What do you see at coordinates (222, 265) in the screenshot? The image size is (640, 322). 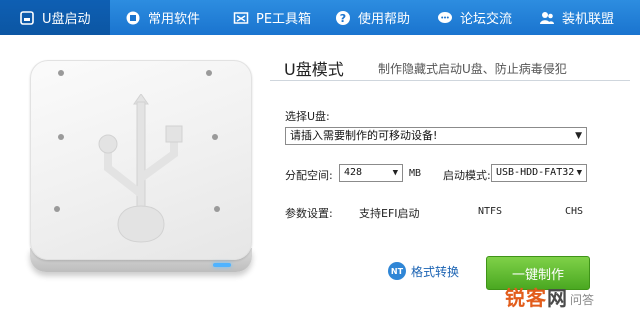 I see `drive-led` at bounding box center [222, 265].